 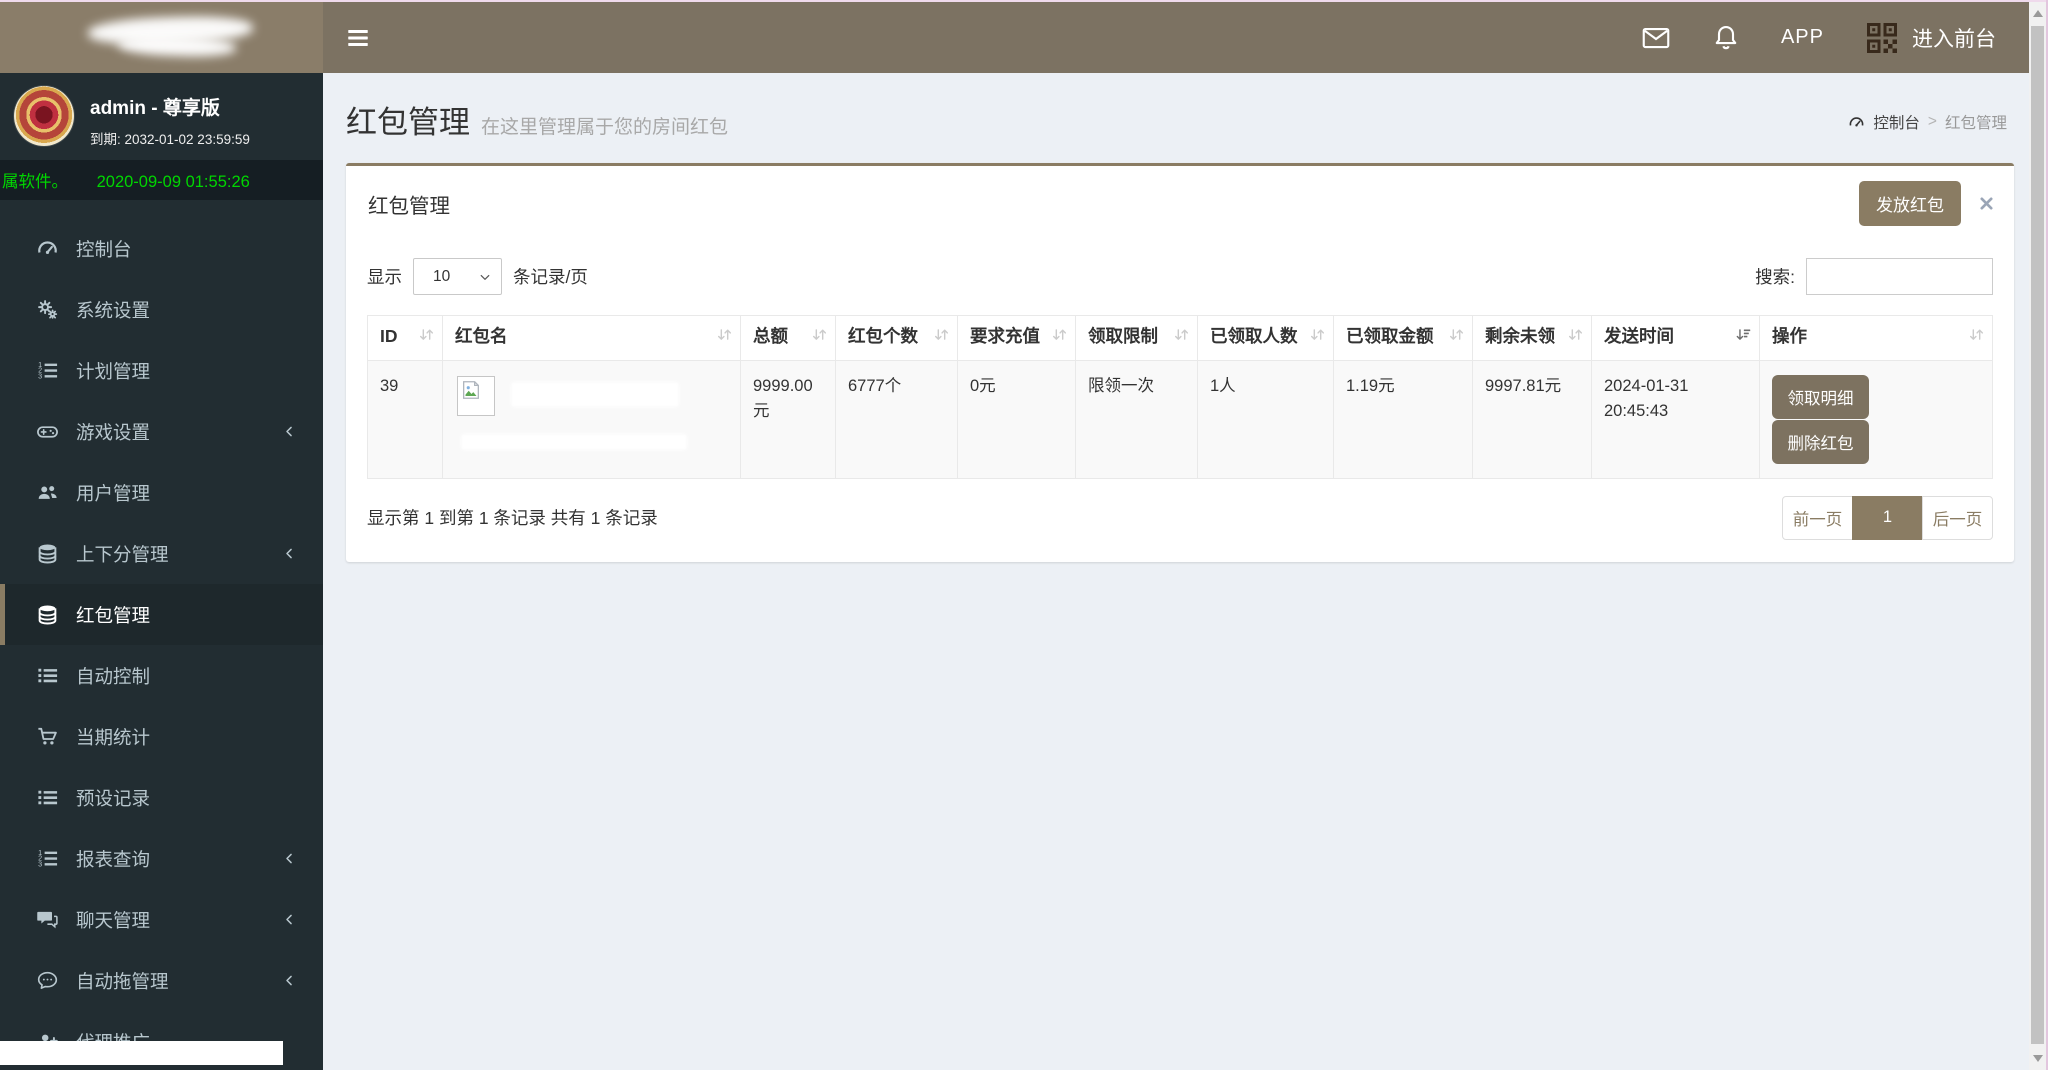 I want to click on vertical-scrollbar, so click(x=2037, y=536).